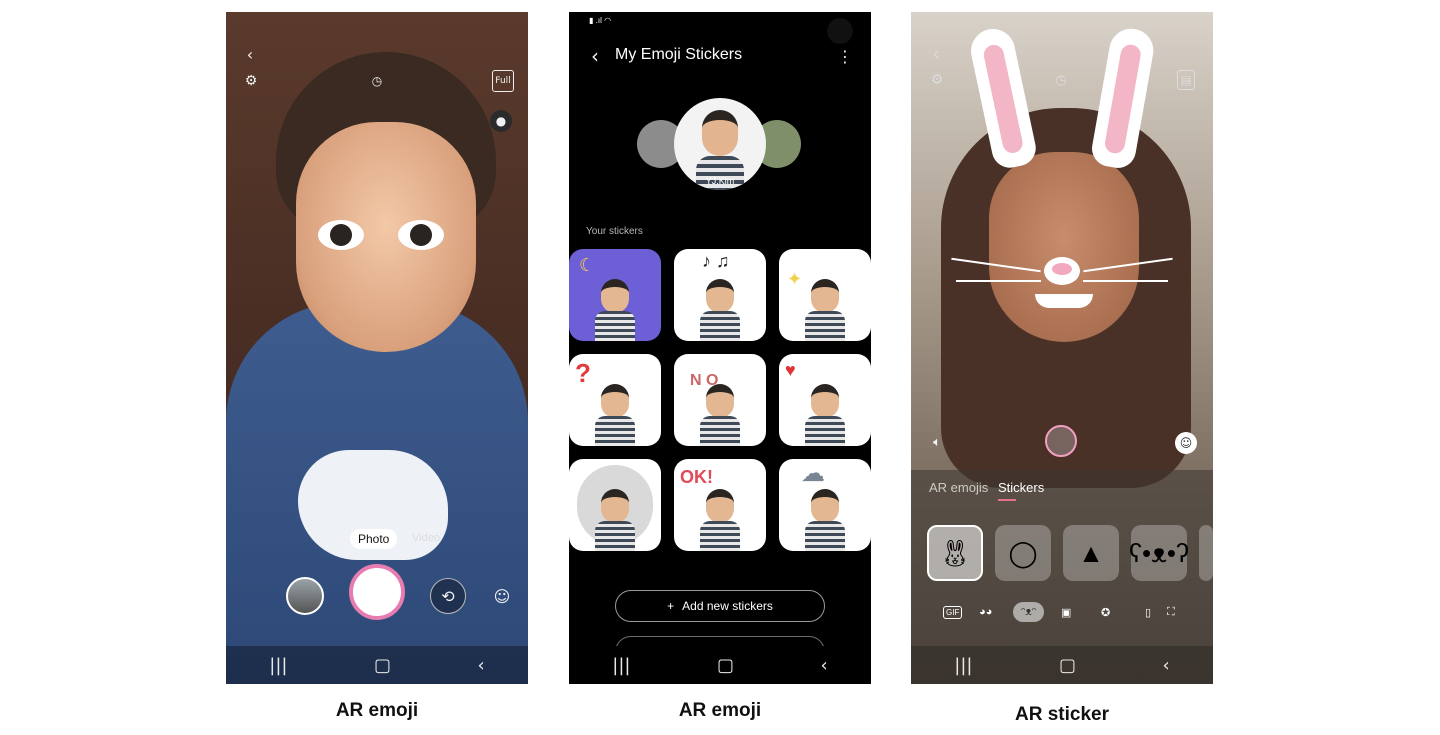  I want to click on sticker-tile: ☾, so click(615, 295).